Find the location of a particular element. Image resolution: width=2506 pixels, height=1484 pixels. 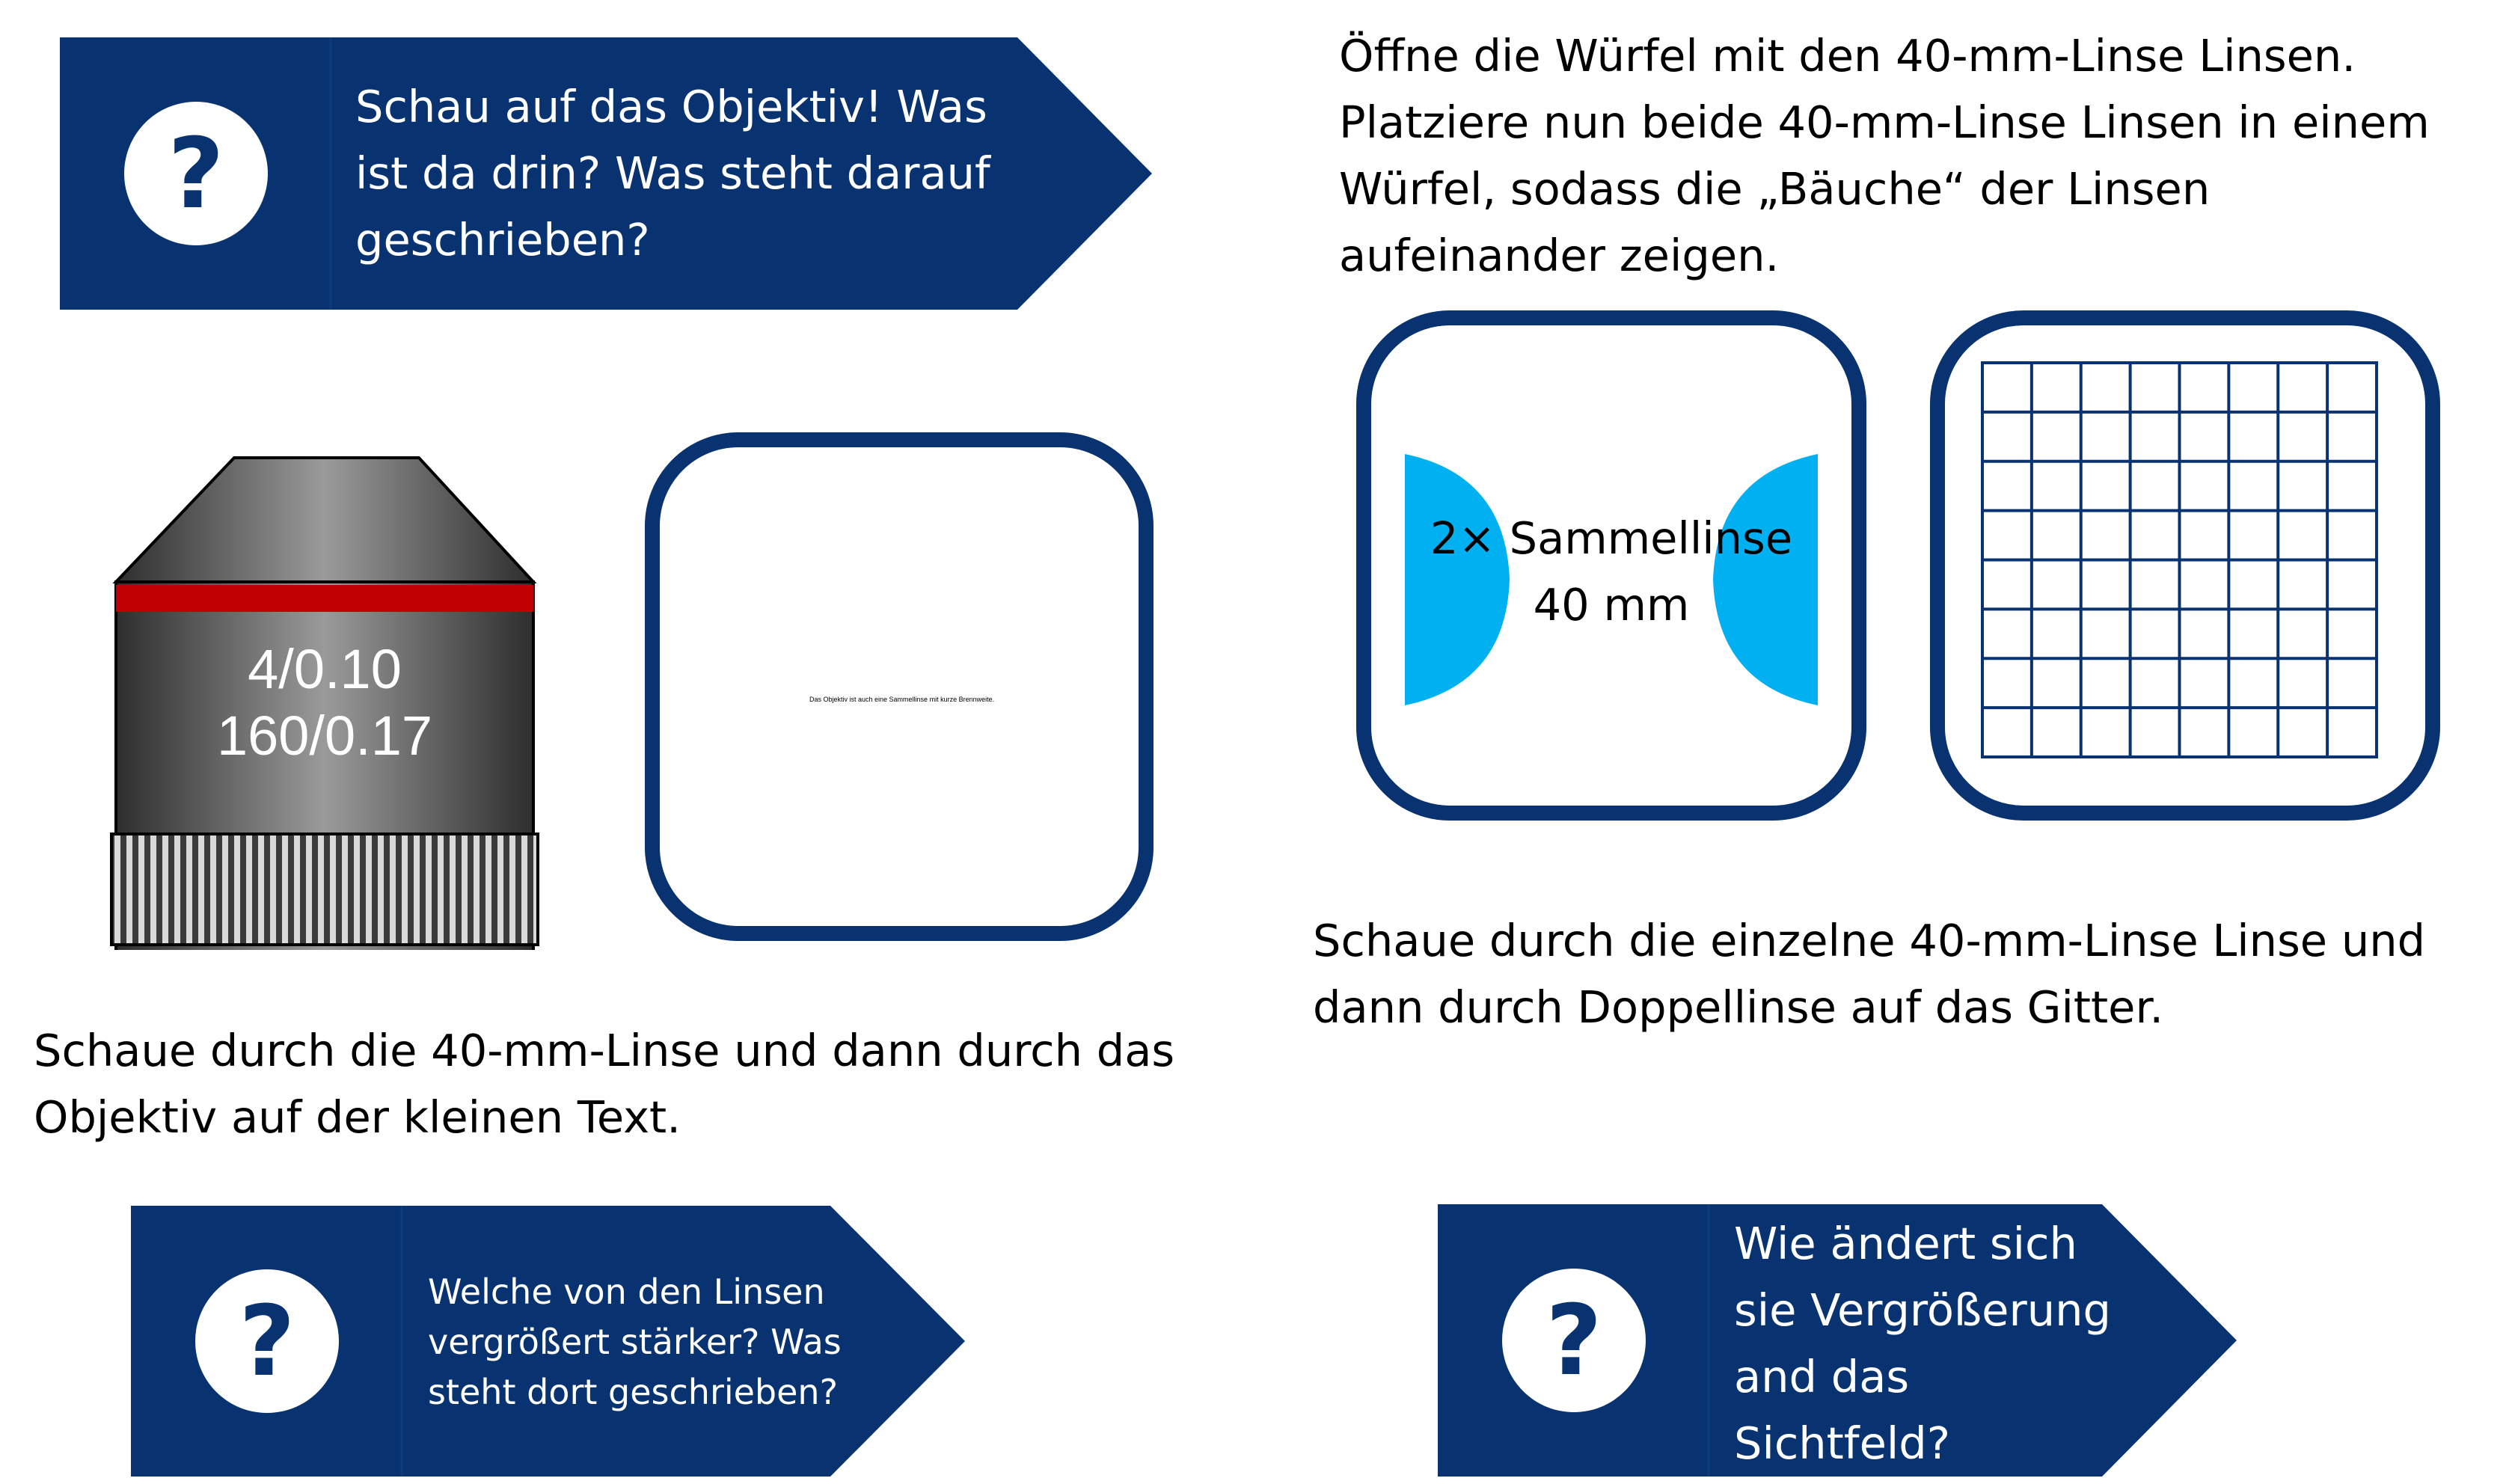

banner-line: Sichtfeld? is located at coordinates (1843, 1443).